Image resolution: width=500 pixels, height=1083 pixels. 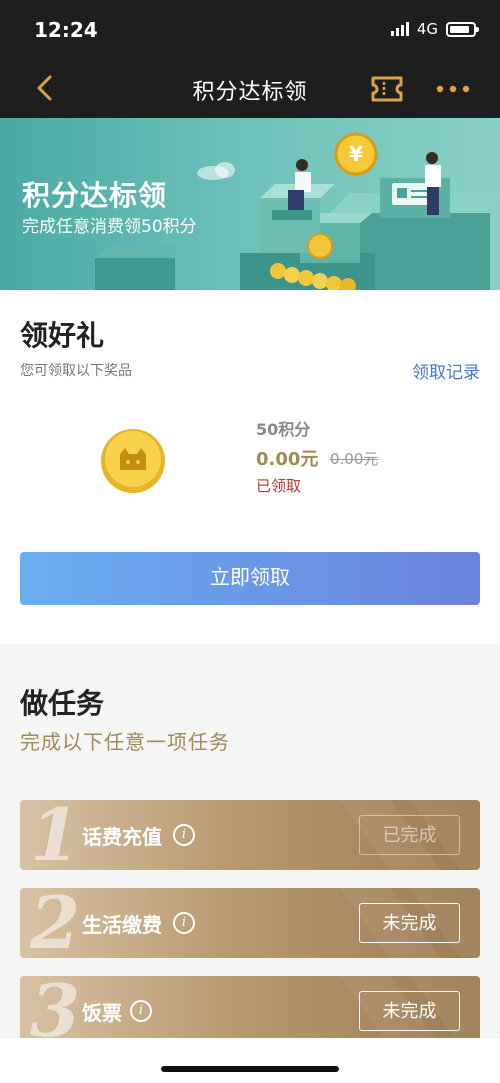 What do you see at coordinates (427, 29) in the screenshot?
I see `network-label: 4G` at bounding box center [427, 29].